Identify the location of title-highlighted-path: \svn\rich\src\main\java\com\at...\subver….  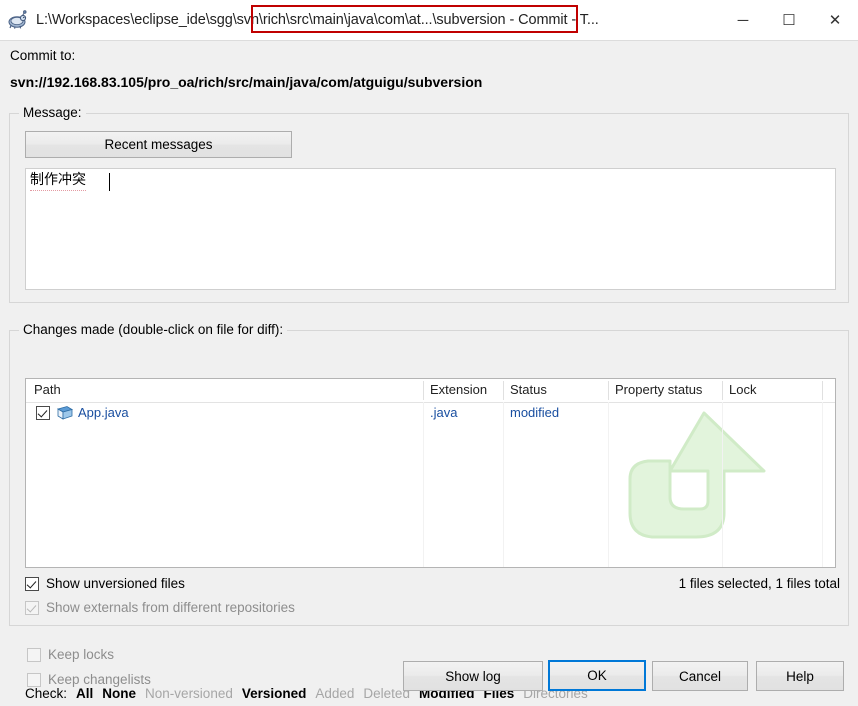
(369, 20).